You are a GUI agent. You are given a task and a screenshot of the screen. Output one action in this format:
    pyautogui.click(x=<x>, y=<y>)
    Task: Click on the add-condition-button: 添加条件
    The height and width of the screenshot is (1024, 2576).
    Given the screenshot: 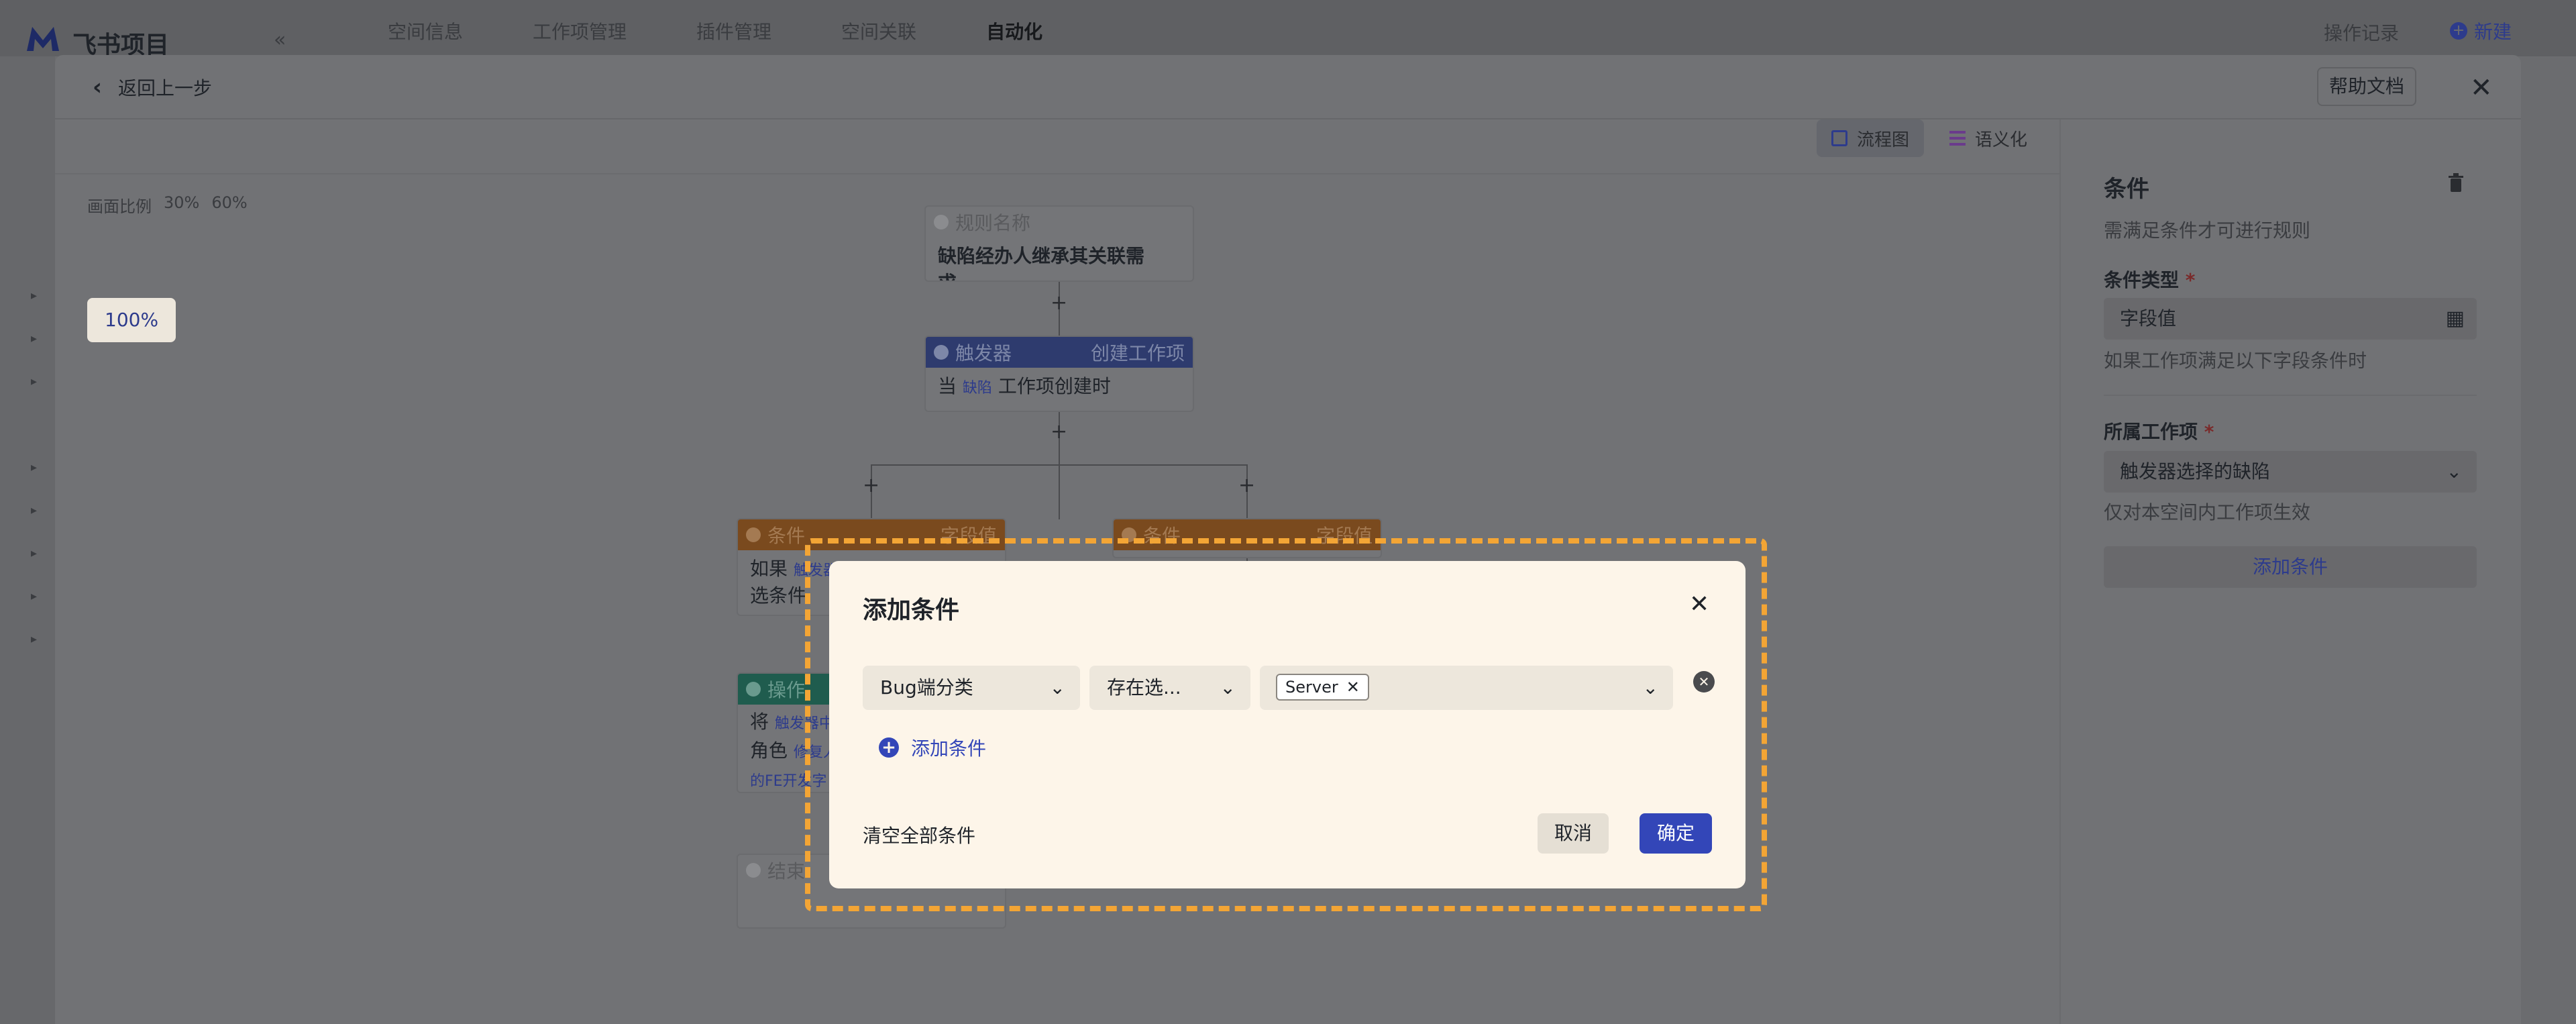 What is the action you would take?
    pyautogui.click(x=2290, y=567)
    